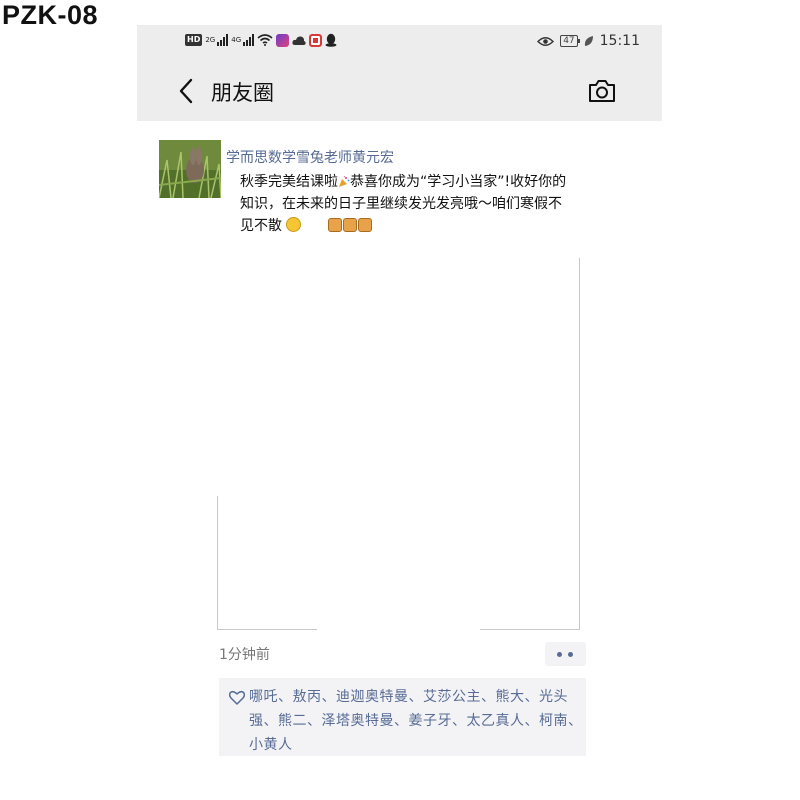 Image resolution: width=800 pixels, height=800 pixels. What do you see at coordinates (50, 15) in the screenshot?
I see `corner-label: PZK-08` at bounding box center [50, 15].